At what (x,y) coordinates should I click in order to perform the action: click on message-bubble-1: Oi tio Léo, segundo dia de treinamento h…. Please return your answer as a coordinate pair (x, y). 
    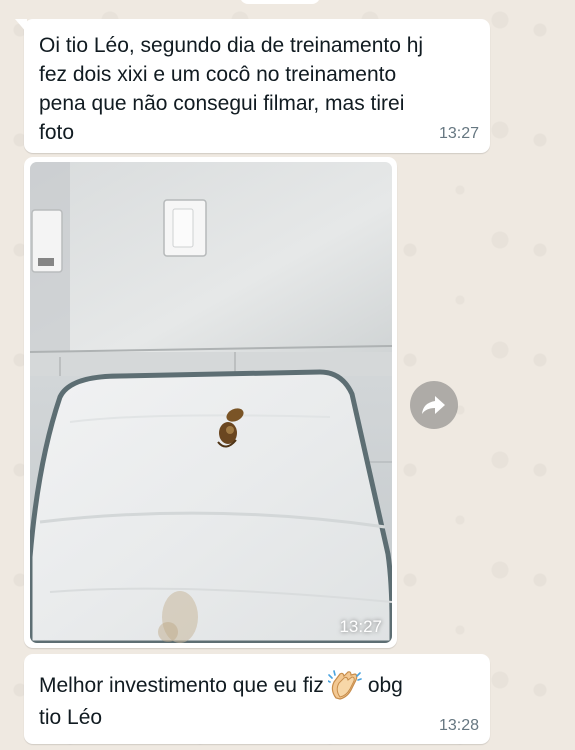
    Looking at the image, I should click on (252, 86).